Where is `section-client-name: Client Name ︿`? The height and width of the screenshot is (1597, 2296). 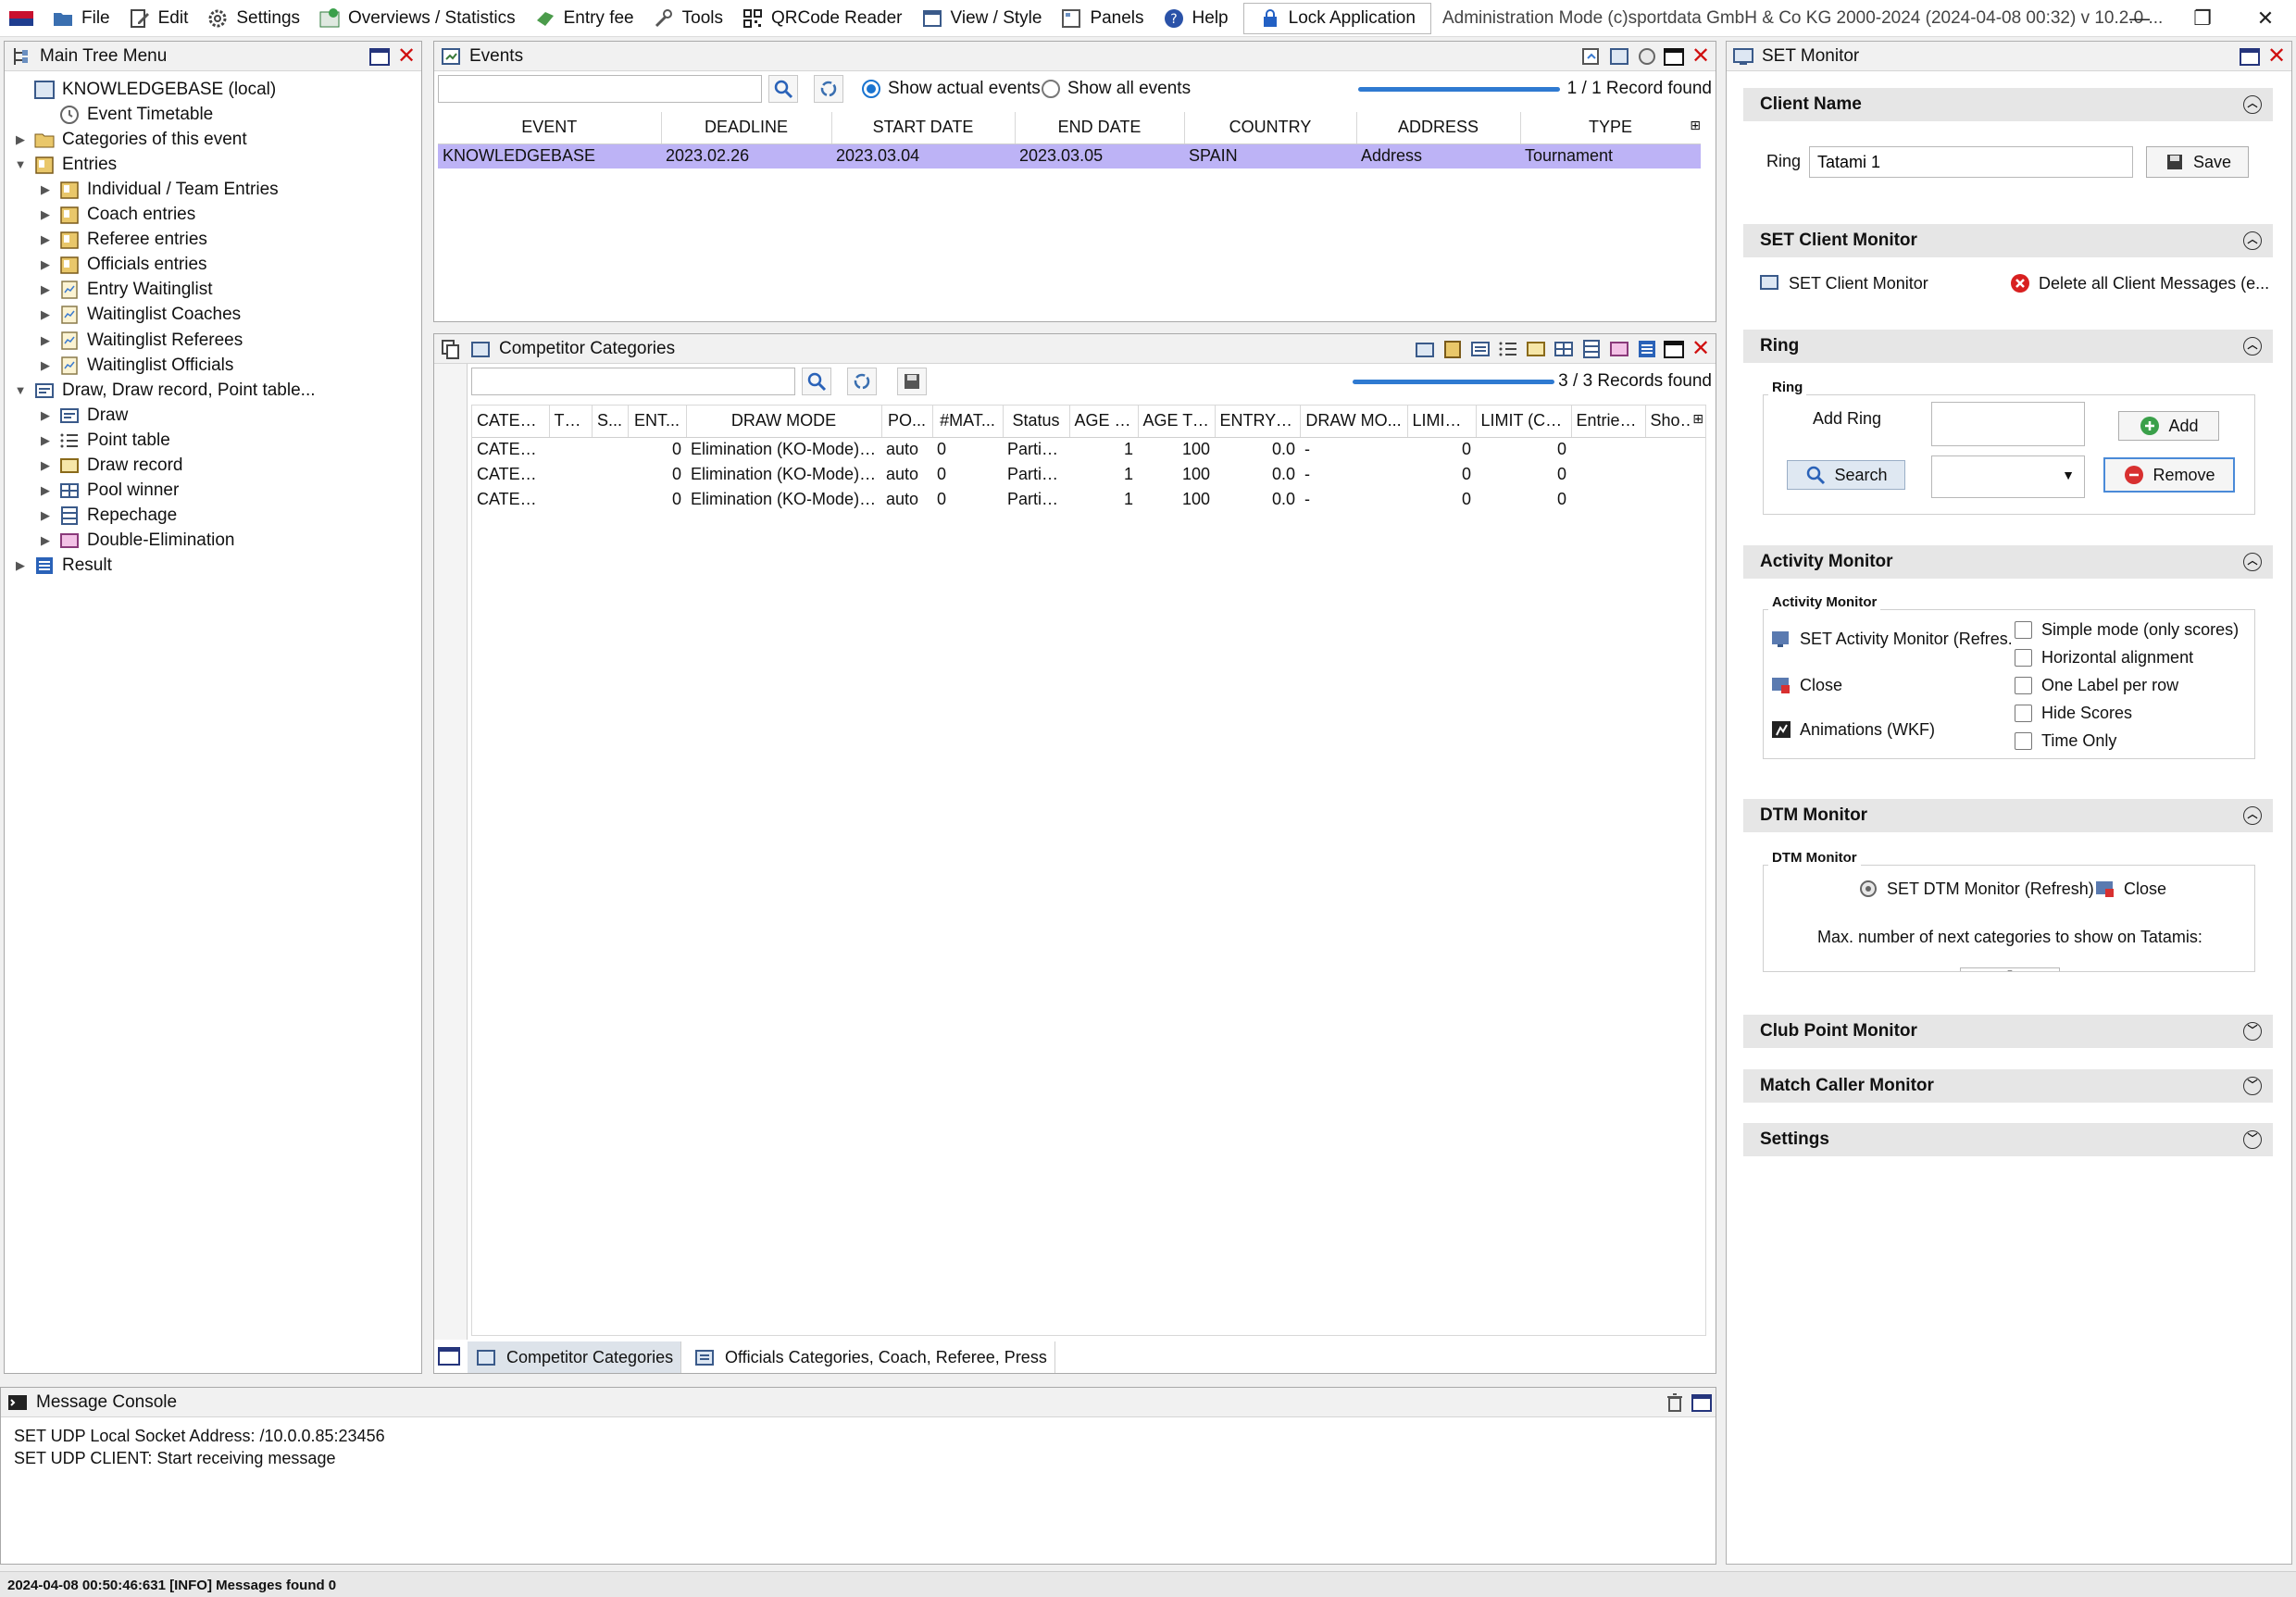 section-client-name: Client Name ︿ is located at coordinates (2008, 105).